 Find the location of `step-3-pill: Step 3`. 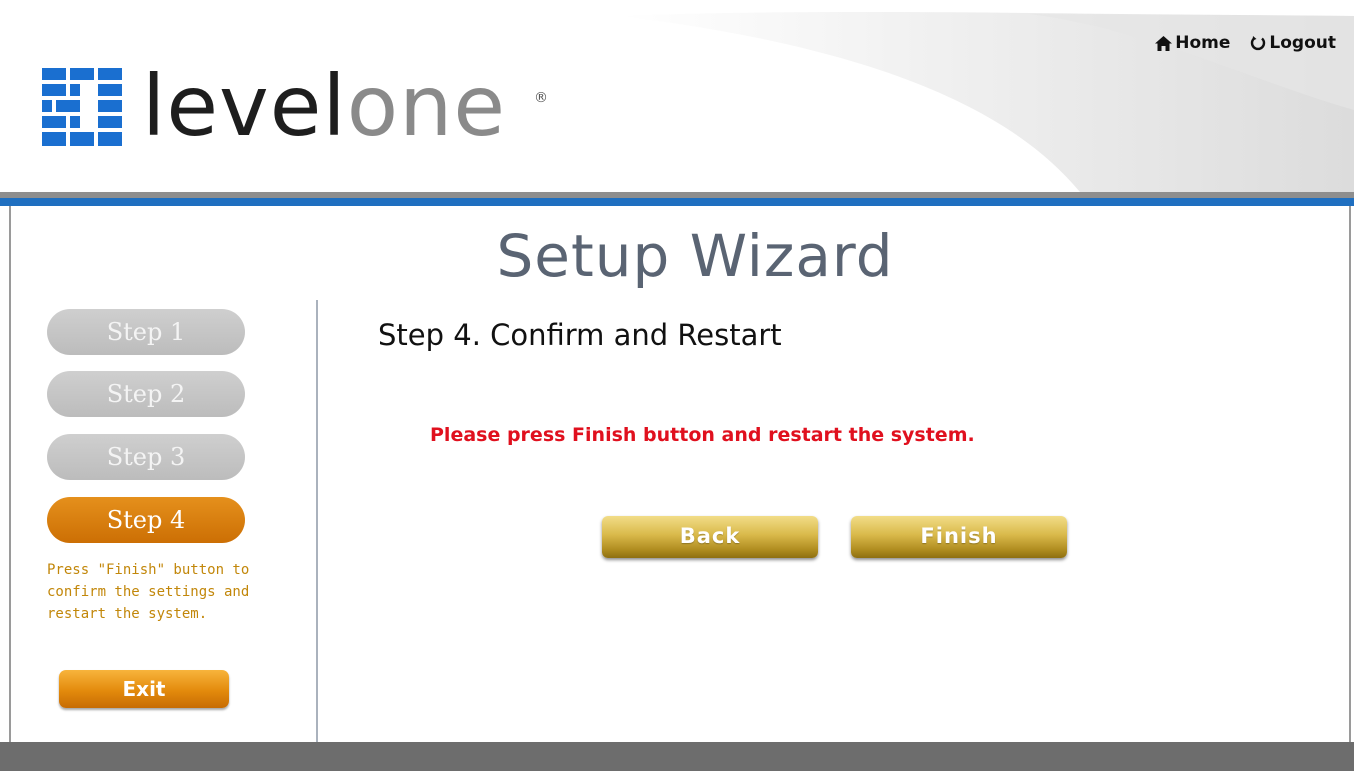

step-3-pill: Step 3 is located at coordinates (146, 457).